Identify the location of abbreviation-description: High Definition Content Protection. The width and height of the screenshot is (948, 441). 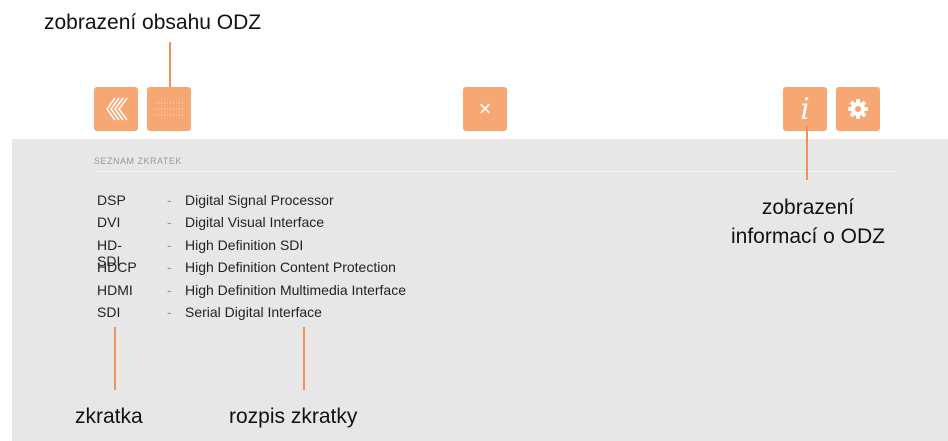
(290, 267).